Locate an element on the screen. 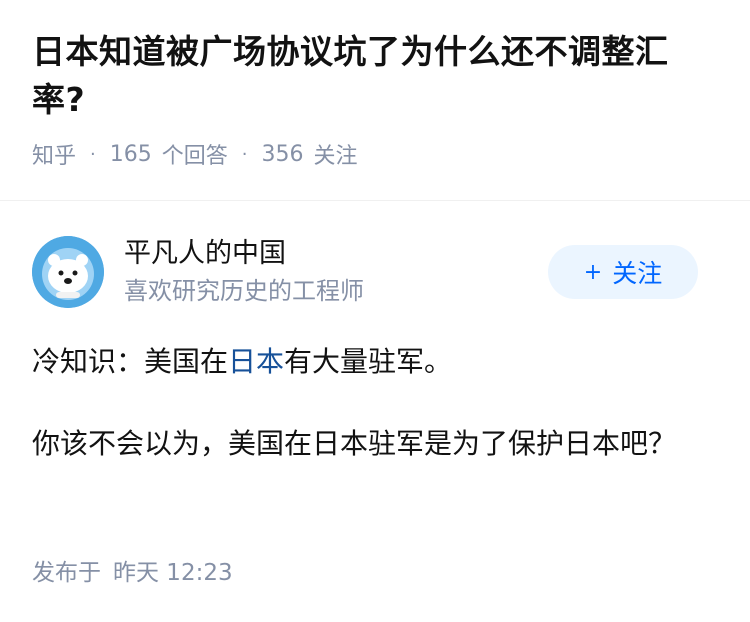 The height and width of the screenshot is (622, 750). publish-date: 昨天 12:23 is located at coordinates (173, 573).